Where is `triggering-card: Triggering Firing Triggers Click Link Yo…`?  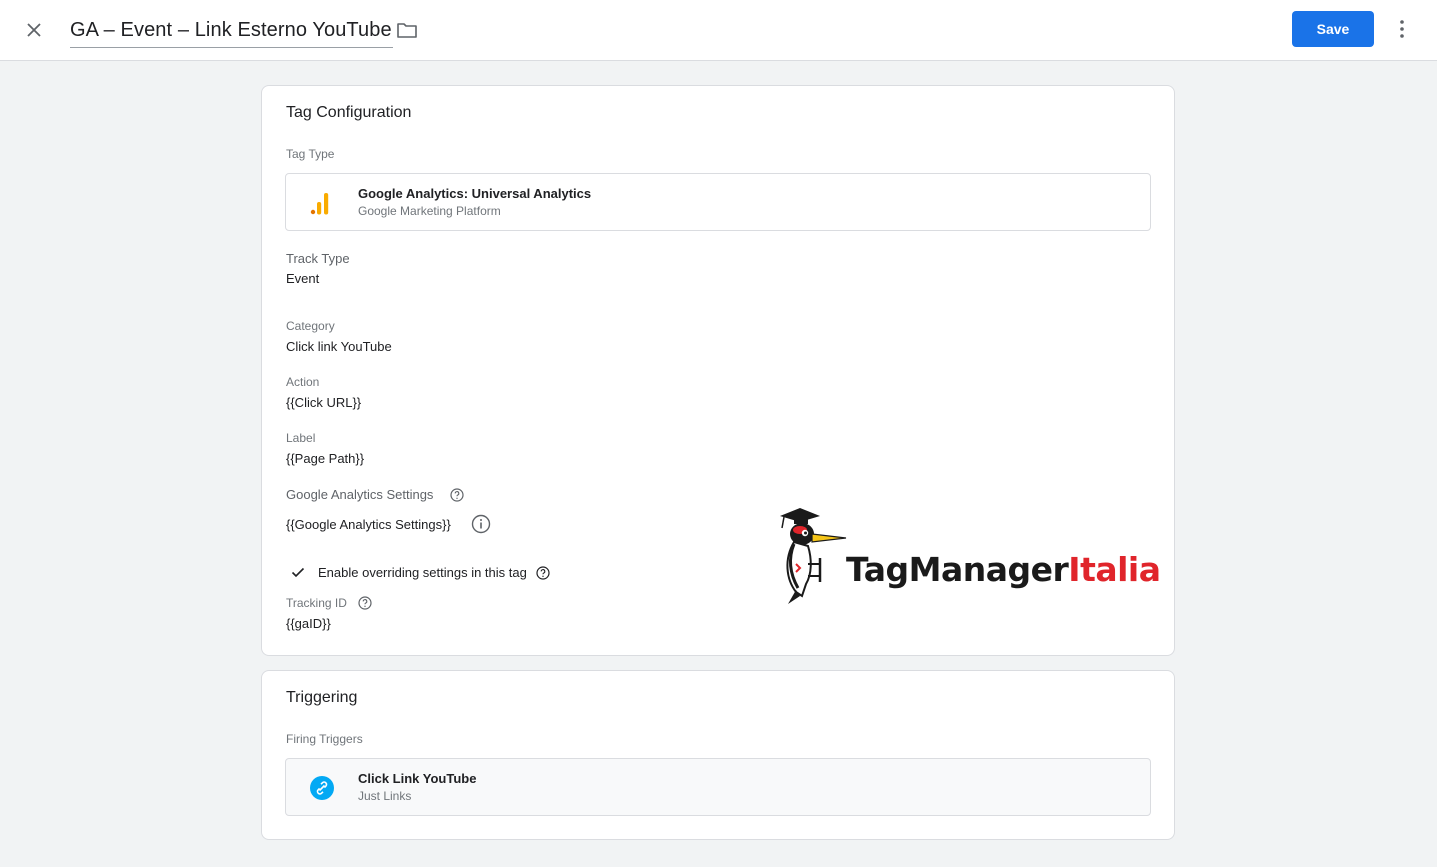 triggering-card: Triggering Firing Triggers Click Link Yo… is located at coordinates (718, 755).